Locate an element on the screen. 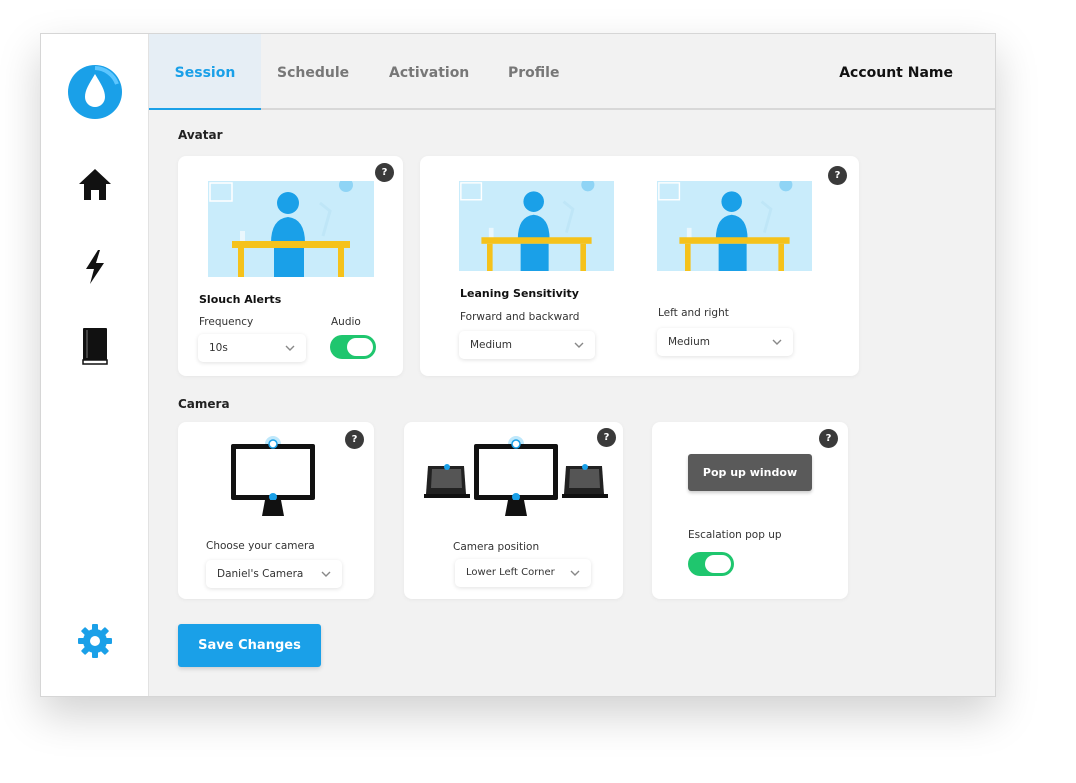 The height and width of the screenshot is (783, 1076). camera-position-card: ? Camera position Lower Left Corner is located at coordinates (513, 510).